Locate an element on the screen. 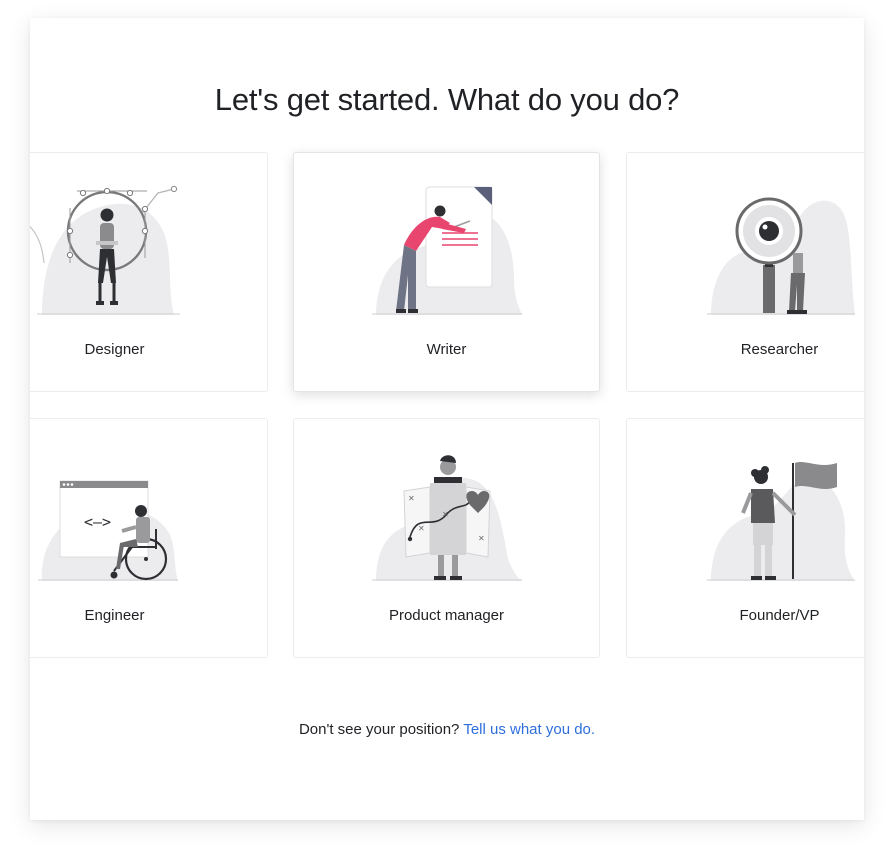 The height and width of the screenshot is (860, 894). role-label-researcher: Researcher is located at coordinates (779, 349).